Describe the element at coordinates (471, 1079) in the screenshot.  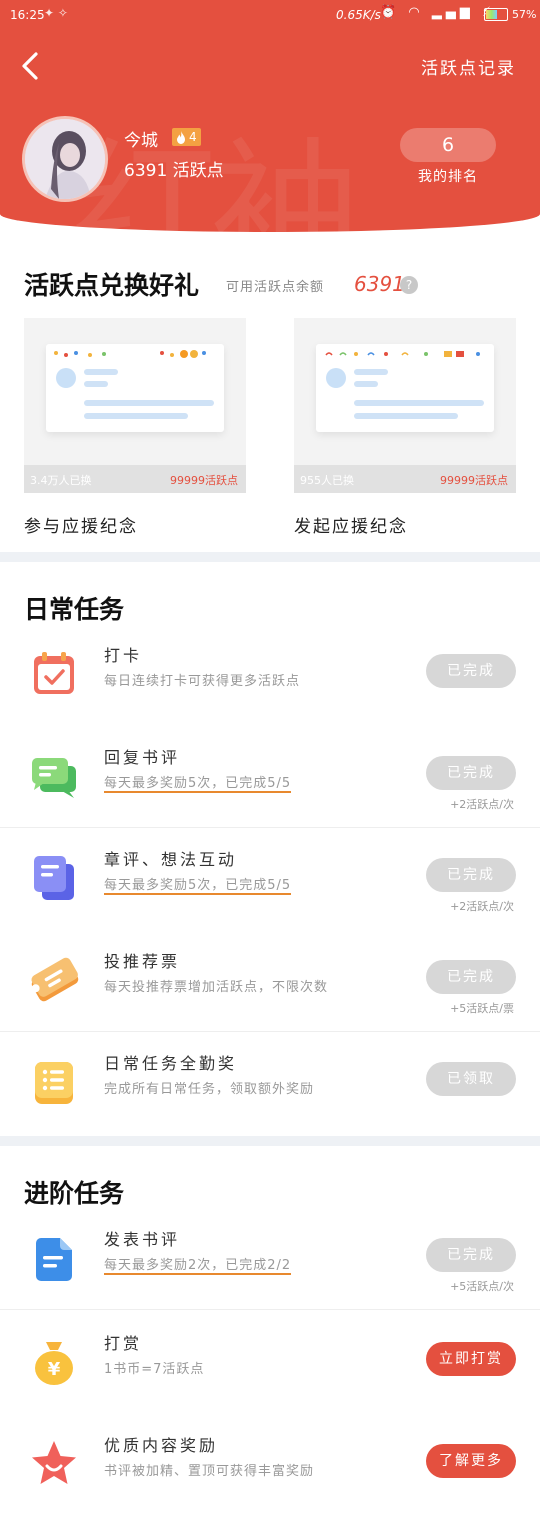
I see `task-status-button: 已领取` at that location.